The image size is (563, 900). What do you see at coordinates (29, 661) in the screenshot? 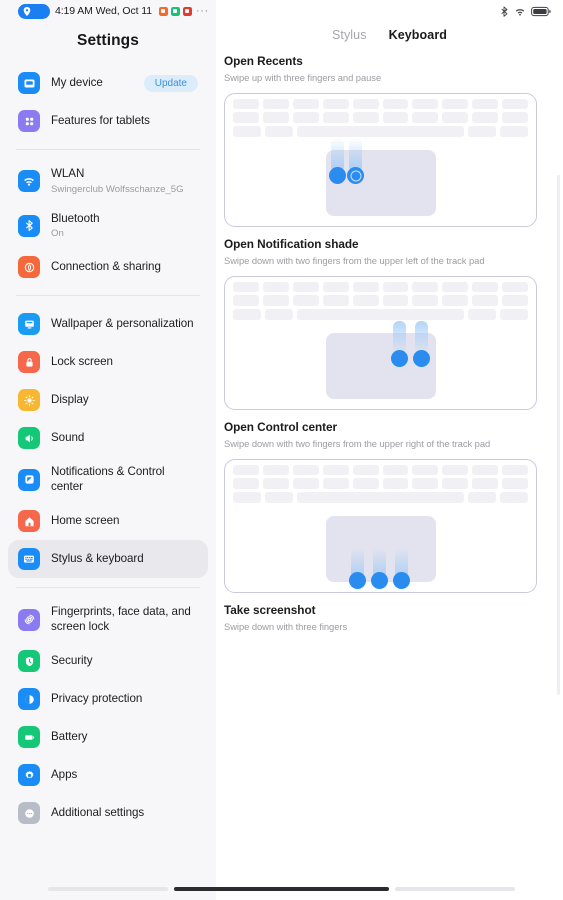
I see `security-shield-icon` at bounding box center [29, 661].